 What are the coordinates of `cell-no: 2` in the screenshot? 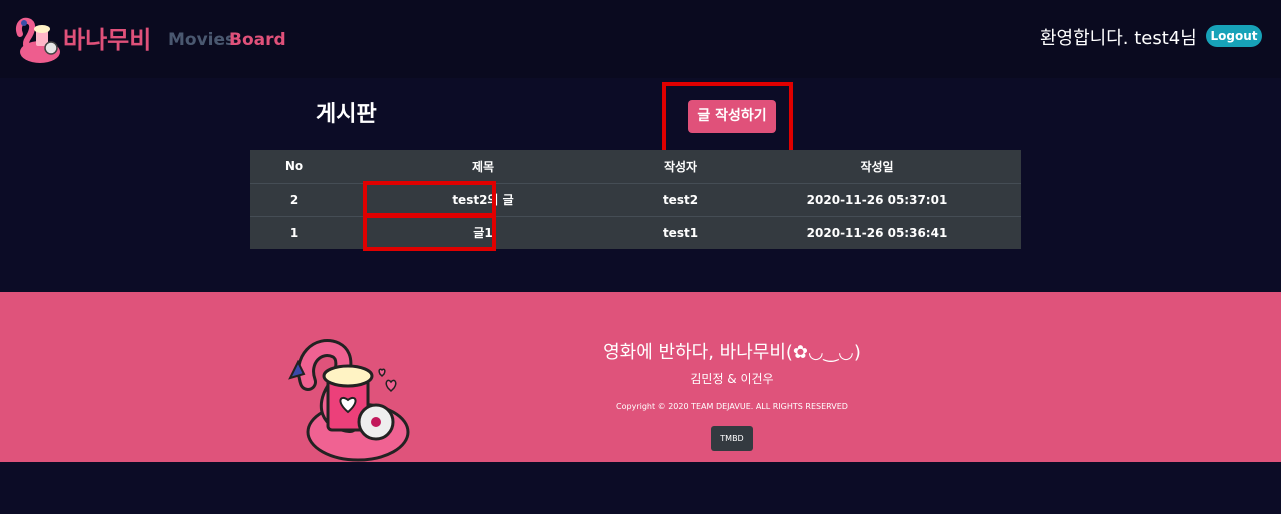 It's located at (294, 199).